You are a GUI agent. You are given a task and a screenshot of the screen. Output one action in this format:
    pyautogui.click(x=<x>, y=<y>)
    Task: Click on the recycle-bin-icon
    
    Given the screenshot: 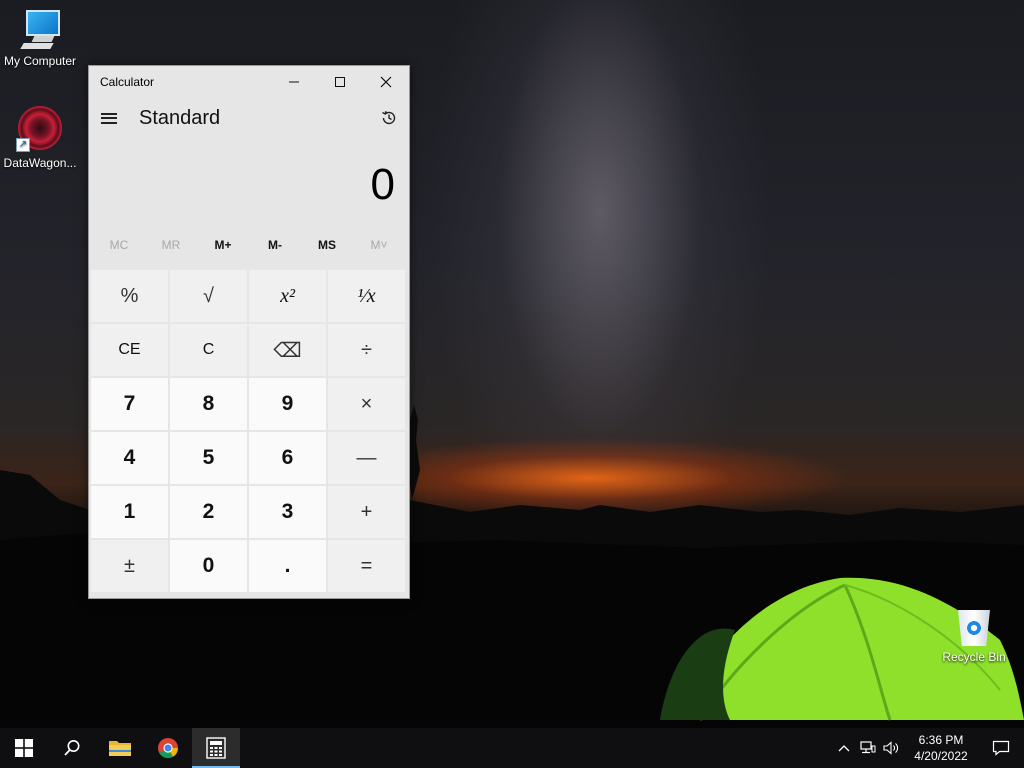 What is the action you would take?
    pyautogui.click(x=974, y=626)
    